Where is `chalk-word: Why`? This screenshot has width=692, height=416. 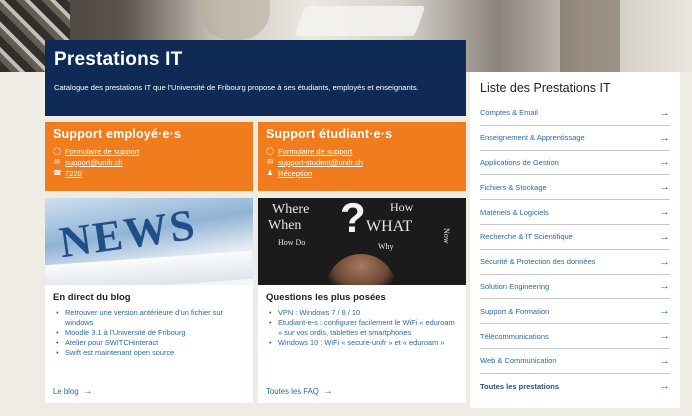 chalk-word: Why is located at coordinates (386, 246).